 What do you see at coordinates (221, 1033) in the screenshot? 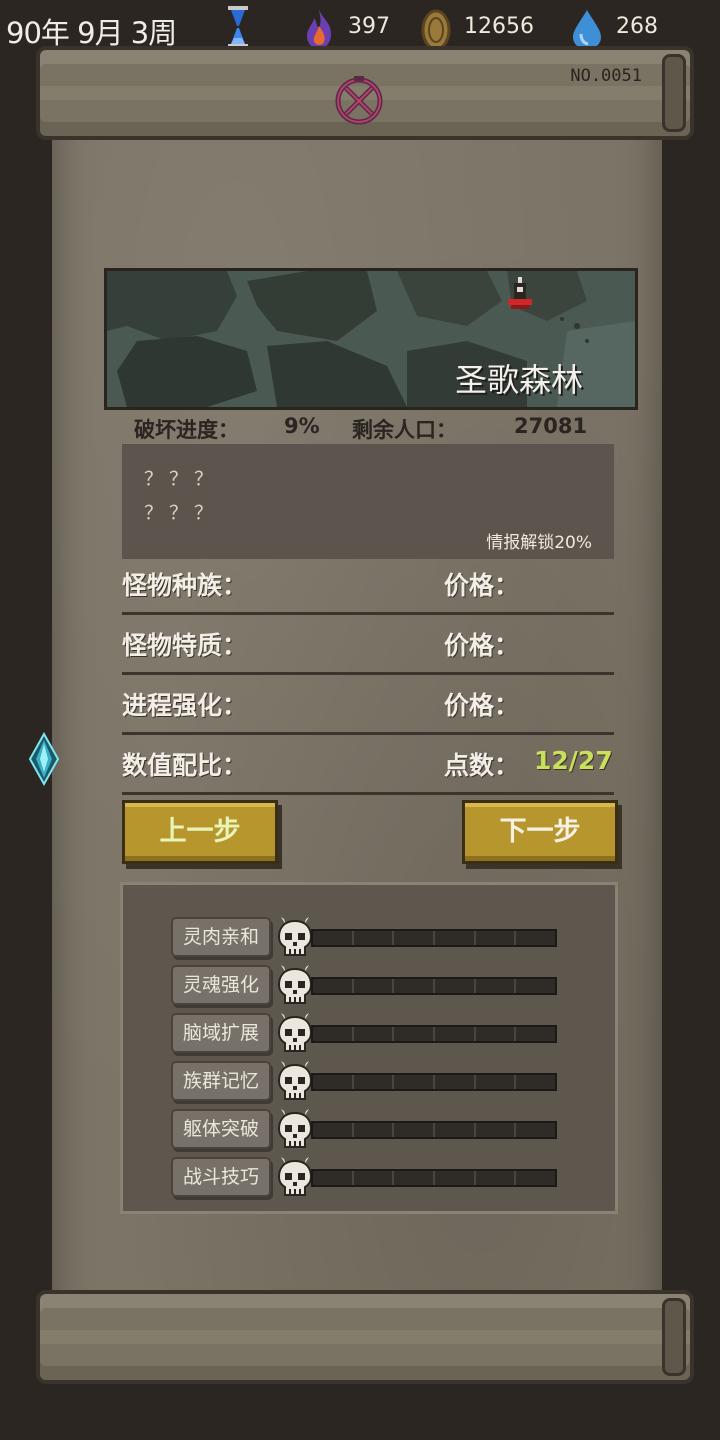
I see `attribute-label: 脑域扩展` at bounding box center [221, 1033].